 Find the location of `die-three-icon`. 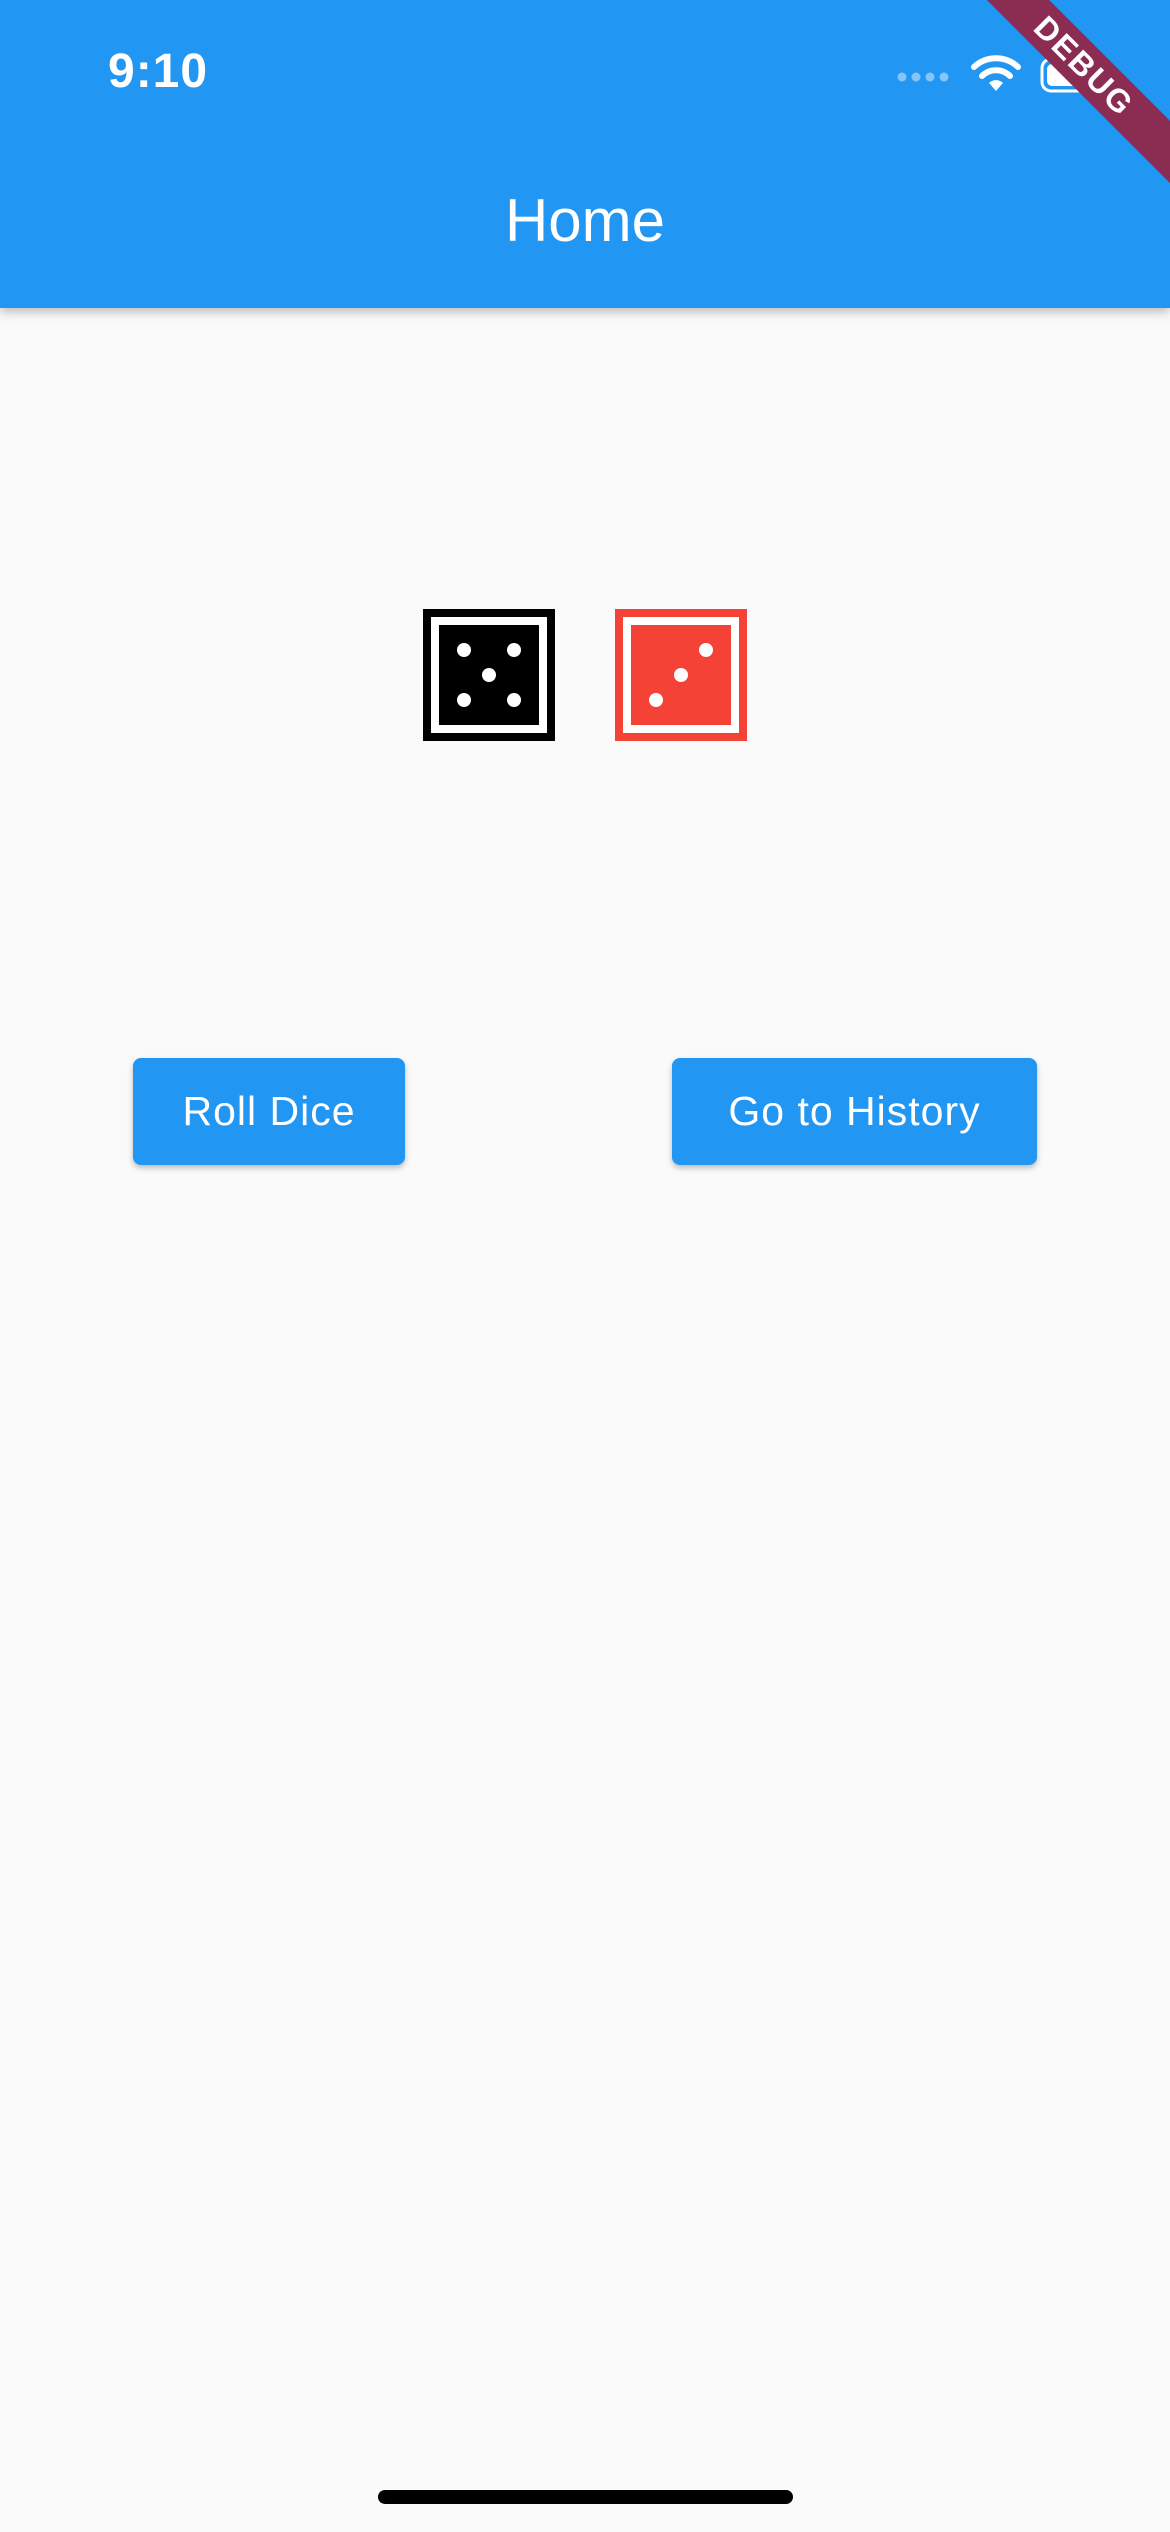

die-three-icon is located at coordinates (681, 675).